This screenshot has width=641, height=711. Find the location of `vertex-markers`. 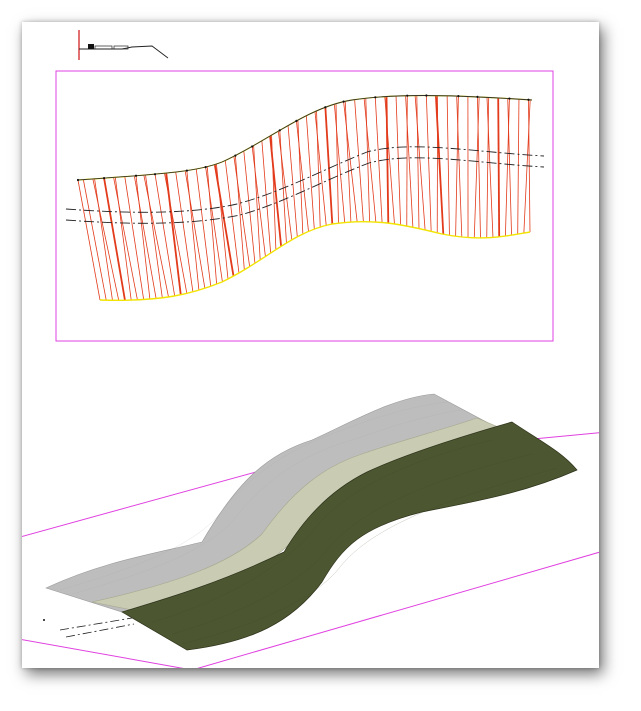

vertex-markers is located at coordinates (303, 138).